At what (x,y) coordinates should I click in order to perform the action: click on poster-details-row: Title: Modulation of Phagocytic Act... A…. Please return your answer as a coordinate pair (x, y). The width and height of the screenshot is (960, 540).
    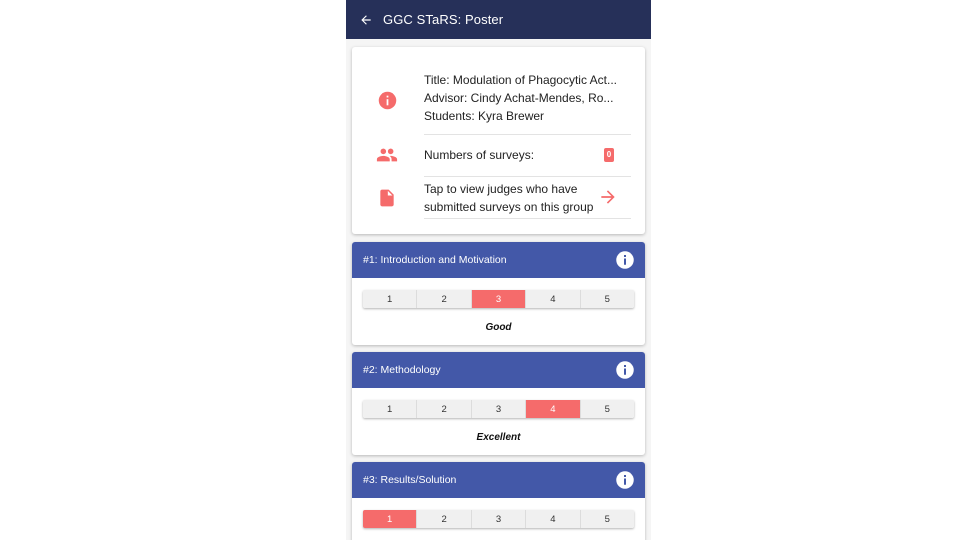
    Looking at the image, I should click on (498, 100).